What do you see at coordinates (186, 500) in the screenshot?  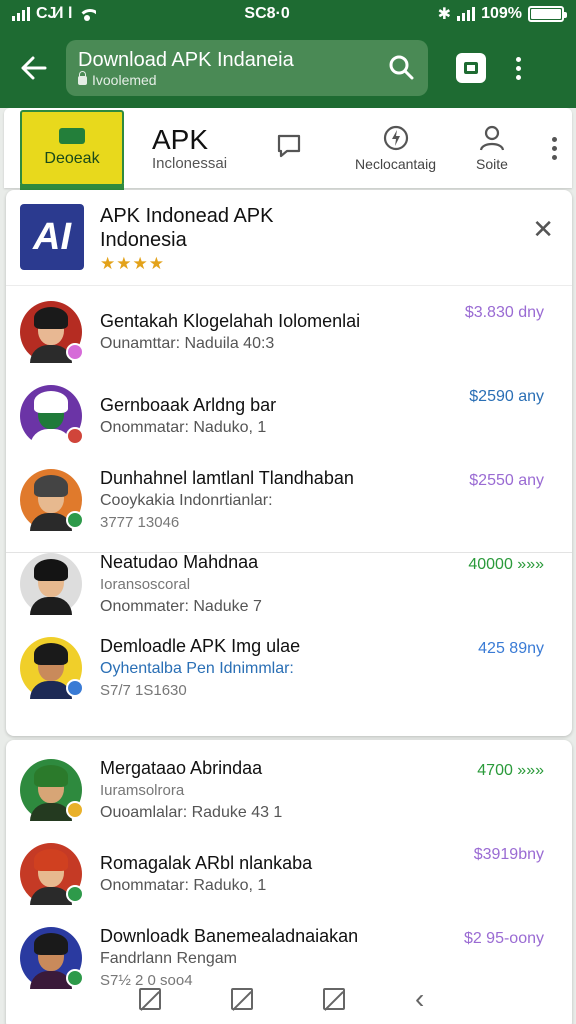 I see `item-subtitle: Cooykakia Indonrtianlar:` at bounding box center [186, 500].